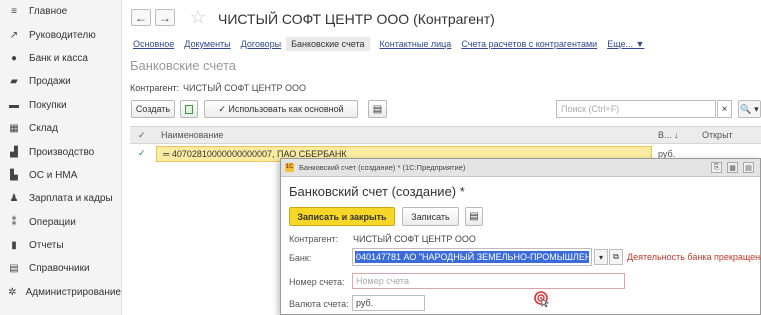 This screenshot has height=315, width=761. Describe the element at coordinates (142, 135) in the screenshot. I see `check-column-header: ✓` at that location.